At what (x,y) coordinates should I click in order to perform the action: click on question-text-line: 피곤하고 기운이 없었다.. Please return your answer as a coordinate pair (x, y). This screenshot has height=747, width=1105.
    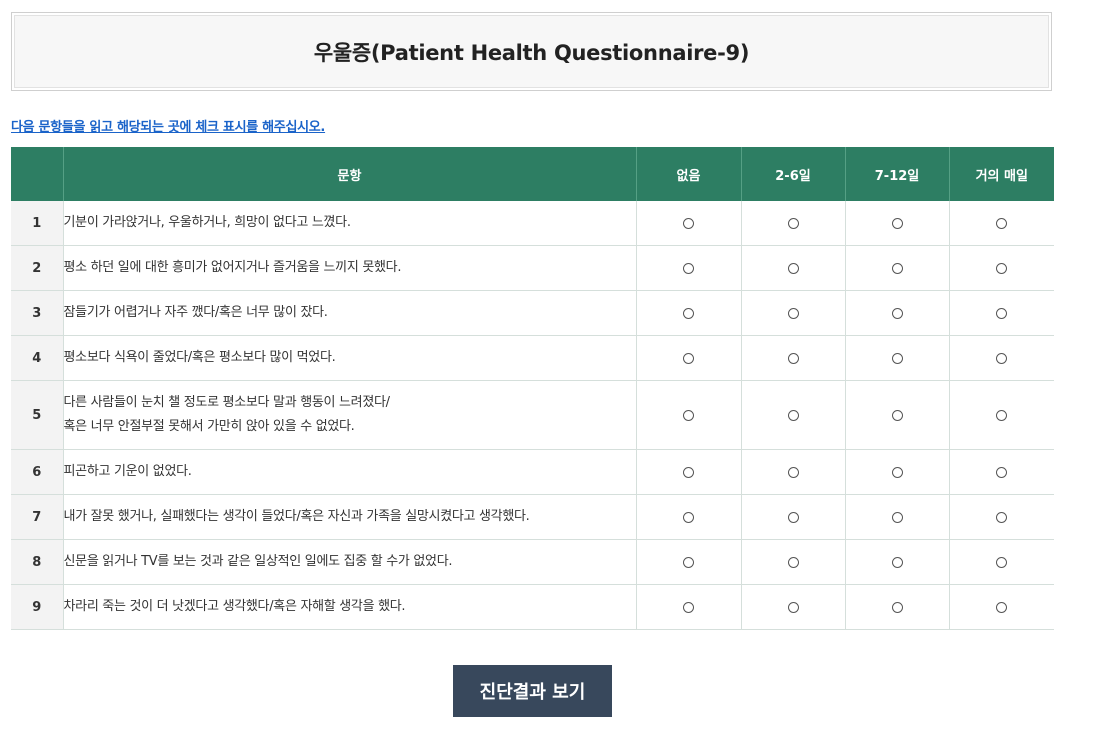
    Looking at the image, I should click on (127, 471).